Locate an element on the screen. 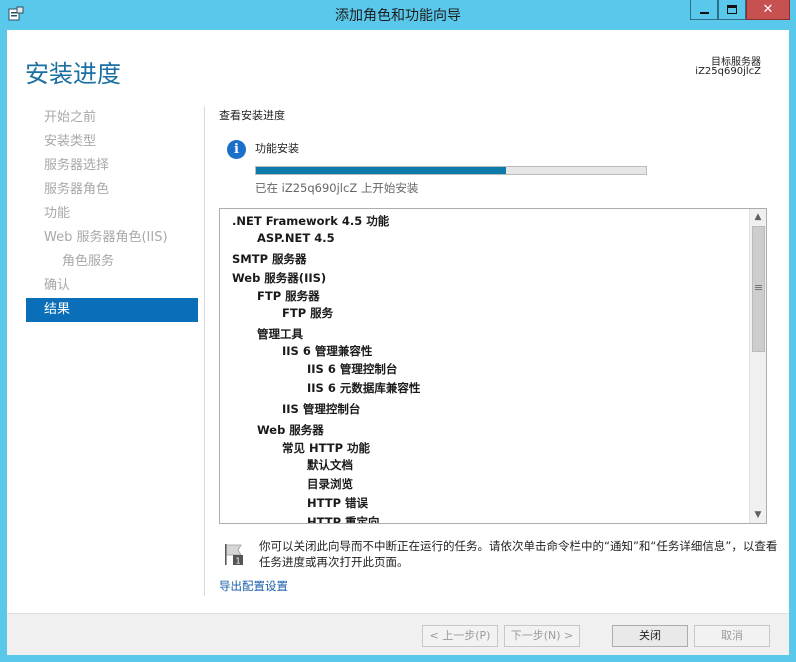 The image size is (796, 662). feature-tree-item: 常见 HTTP 功能 is located at coordinates (326, 448).